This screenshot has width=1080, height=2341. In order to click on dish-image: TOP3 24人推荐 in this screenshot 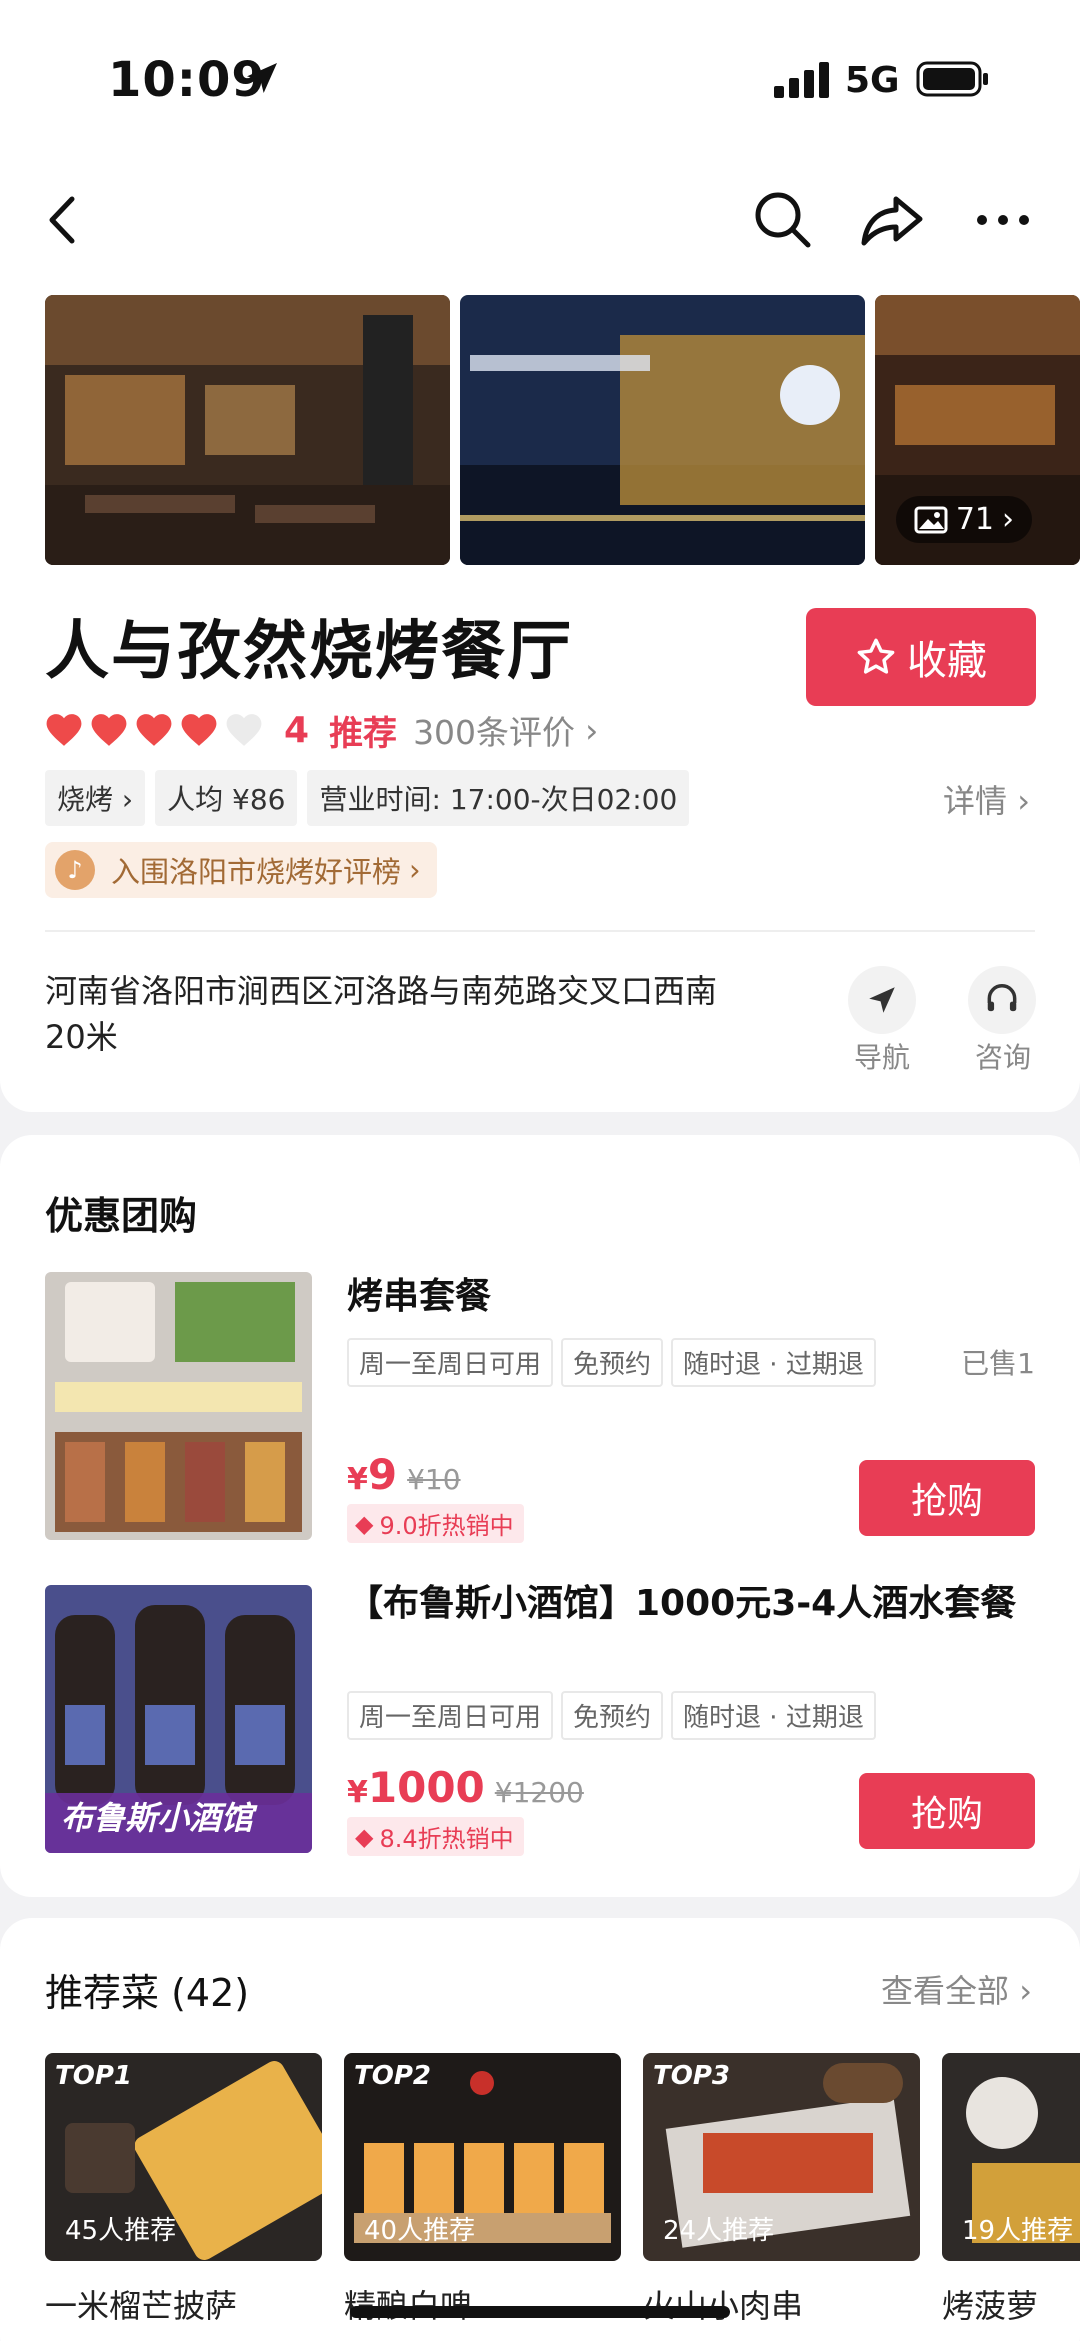, I will do `click(781, 2157)`.